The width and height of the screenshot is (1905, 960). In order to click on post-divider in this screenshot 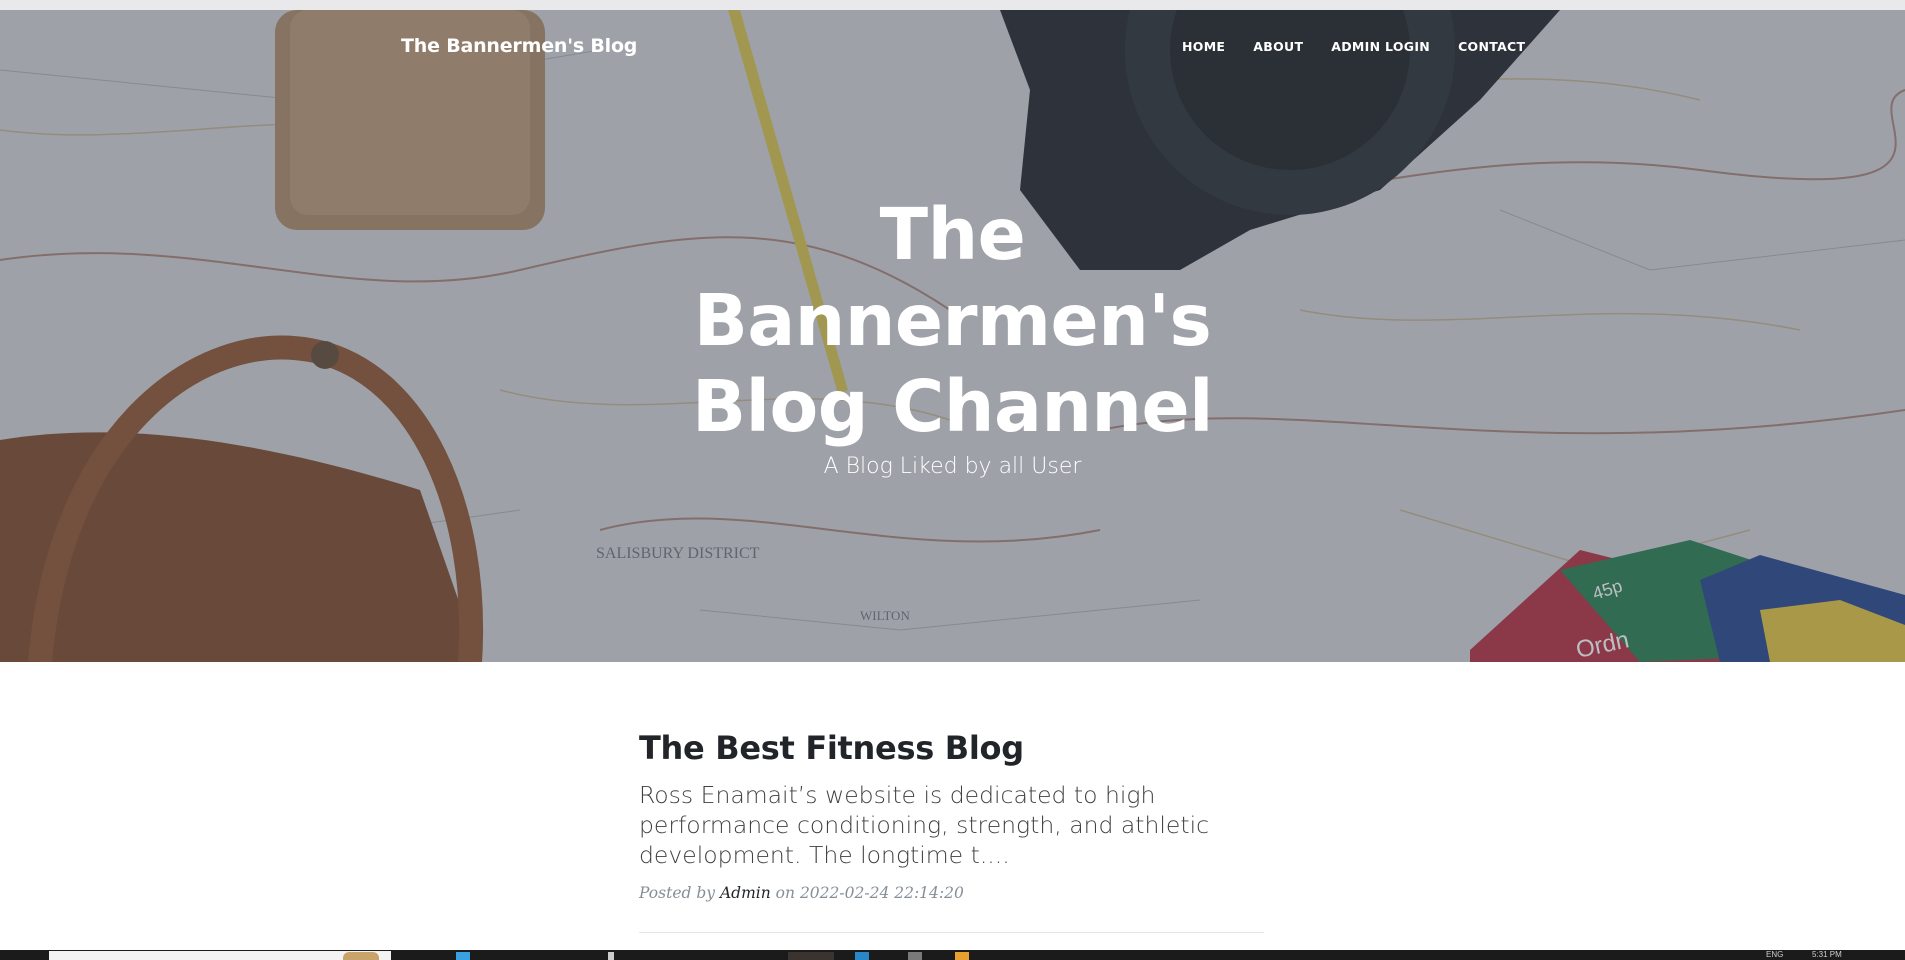, I will do `click(951, 932)`.